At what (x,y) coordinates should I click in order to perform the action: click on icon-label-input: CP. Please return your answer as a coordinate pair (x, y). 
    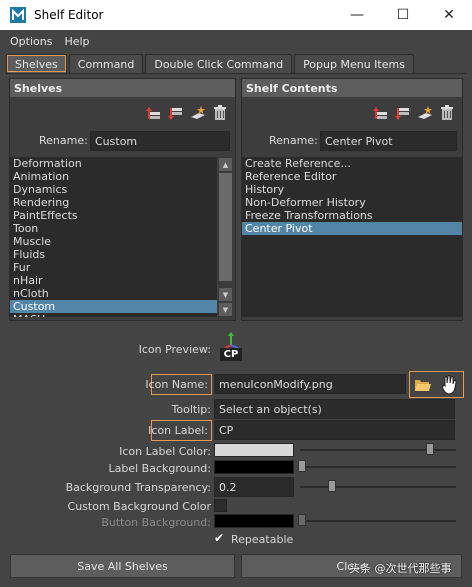
    Looking at the image, I should click on (334, 430).